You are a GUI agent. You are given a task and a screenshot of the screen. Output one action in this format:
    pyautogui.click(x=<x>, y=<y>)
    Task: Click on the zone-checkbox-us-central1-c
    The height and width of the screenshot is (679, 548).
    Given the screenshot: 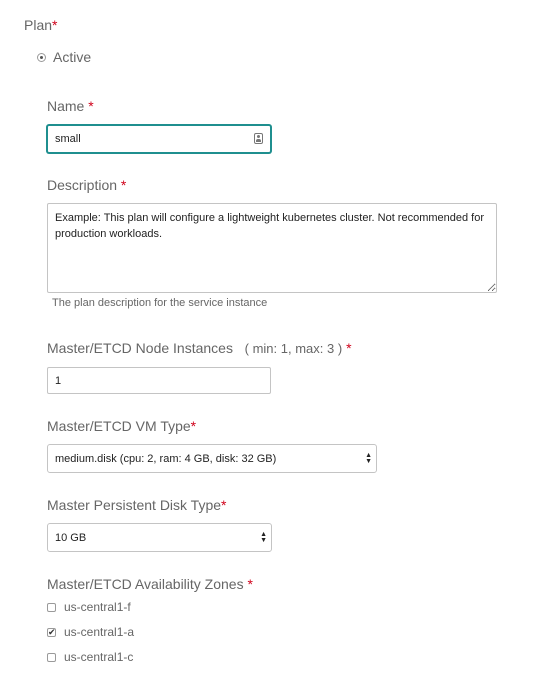 What is the action you would take?
    pyautogui.click(x=51, y=657)
    